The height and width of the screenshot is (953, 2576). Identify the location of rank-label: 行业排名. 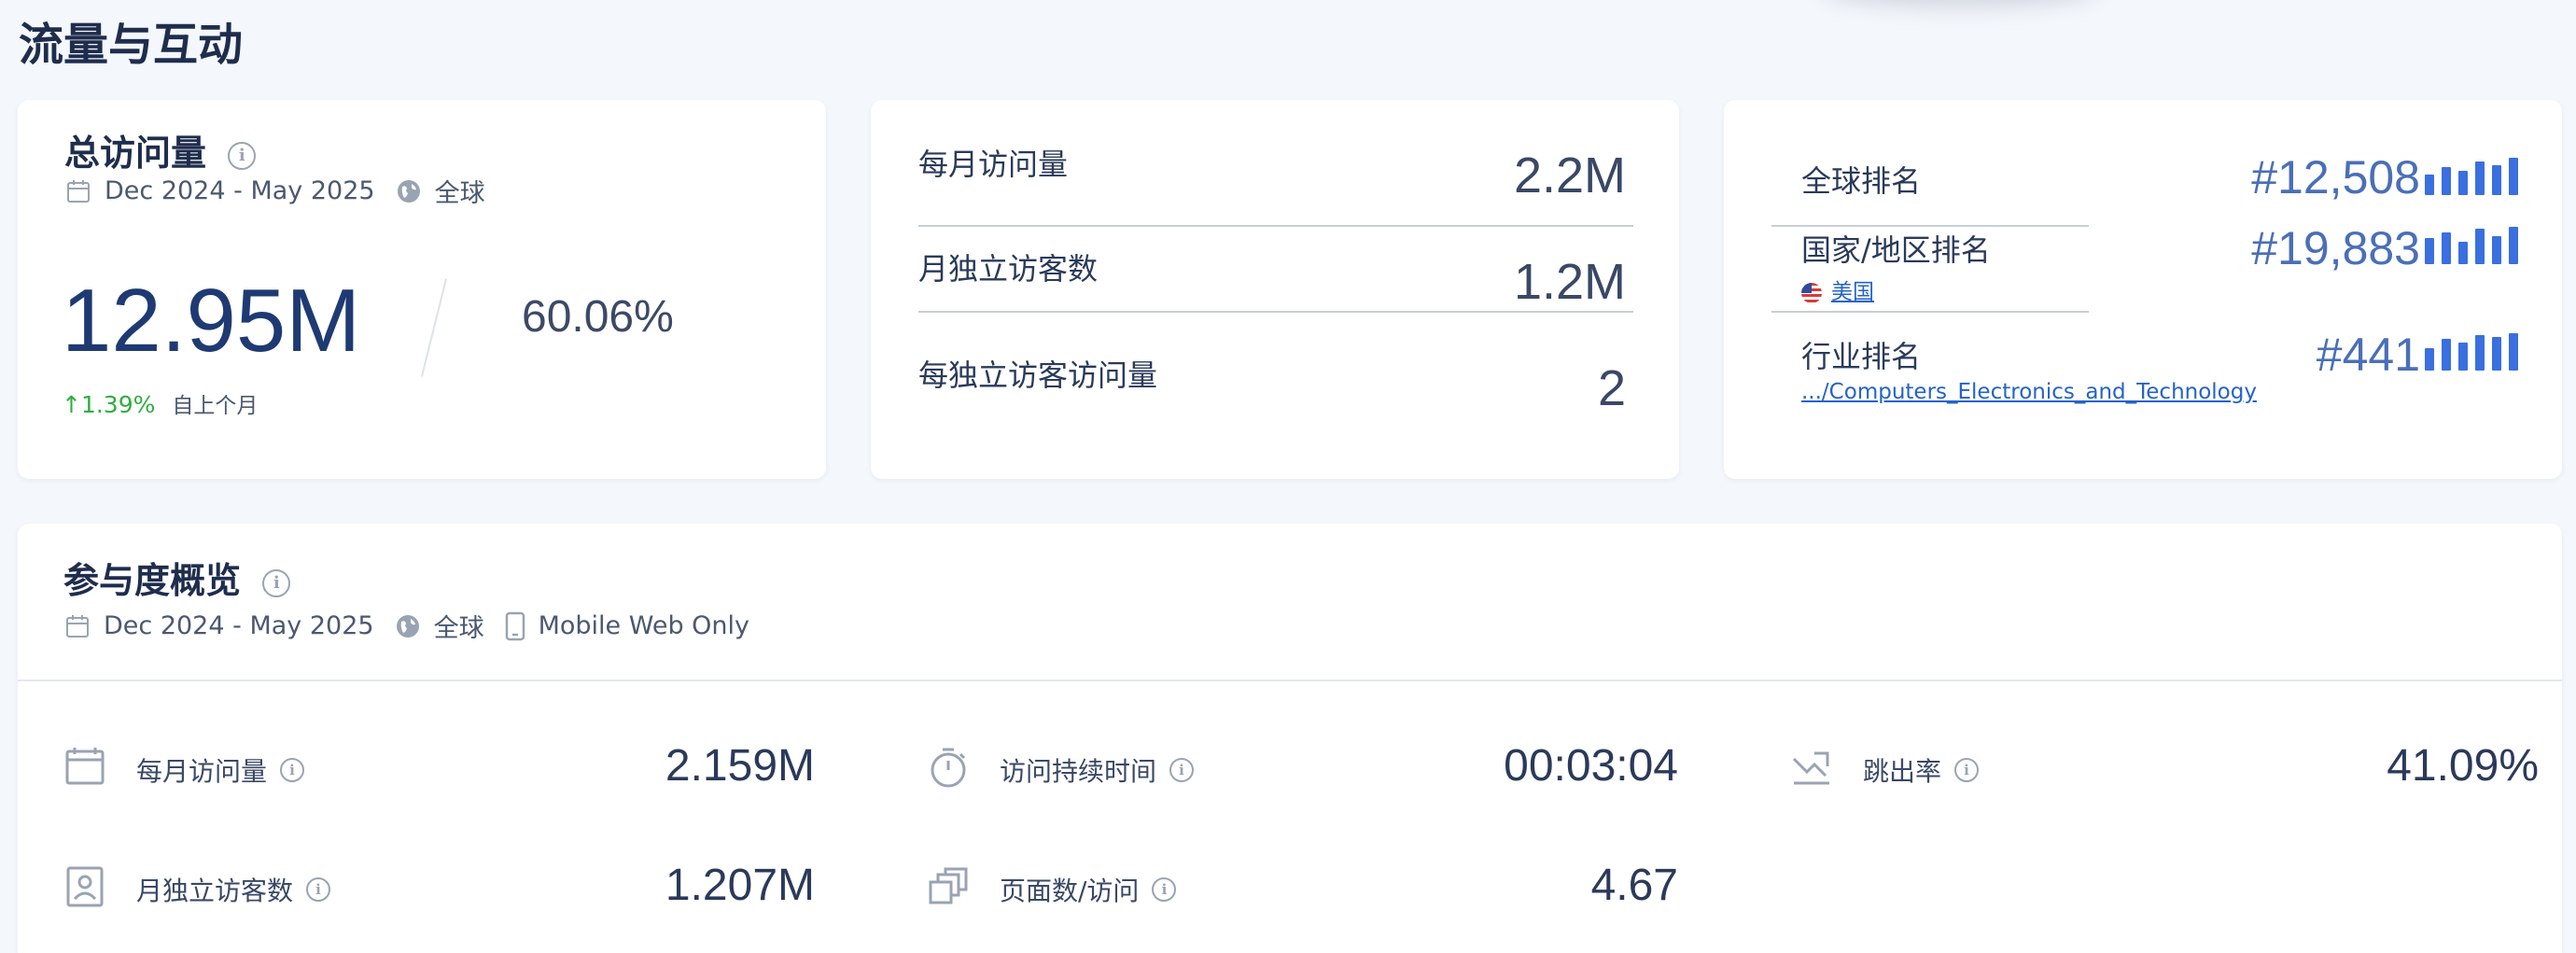
(1861, 356).